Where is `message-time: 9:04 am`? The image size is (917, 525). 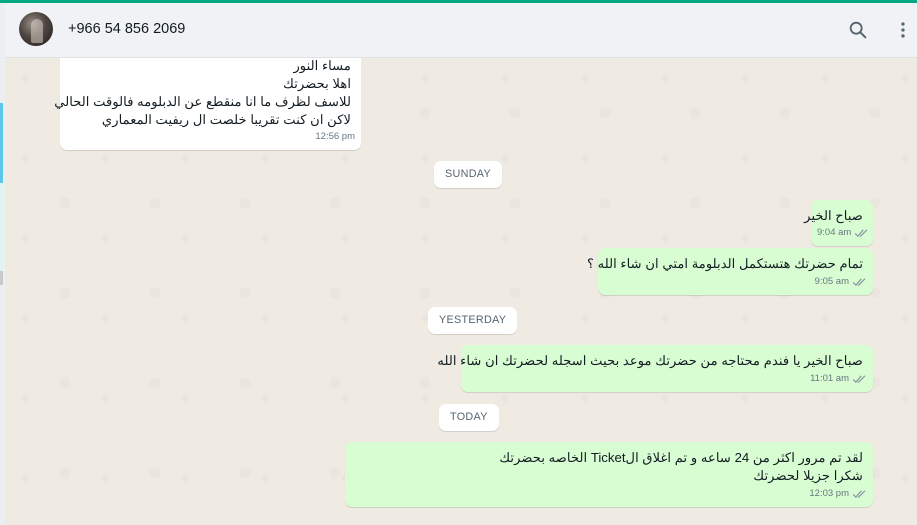 message-time: 9:04 am is located at coordinates (834, 232).